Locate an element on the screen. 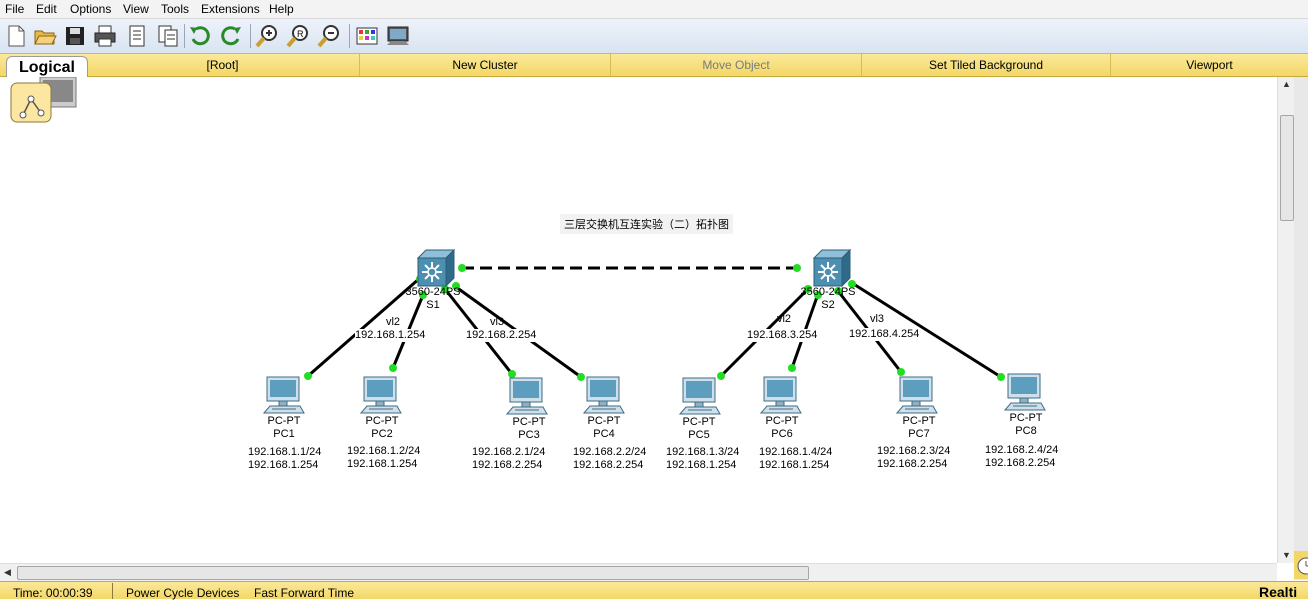  pc3-ip: 192.168.2.1/24 is located at coordinates (509, 452).